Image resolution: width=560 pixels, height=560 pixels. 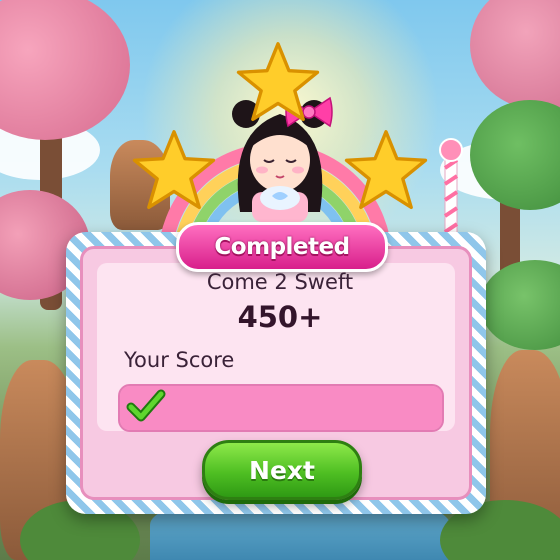 I want to click on score-progress-fill, so click(x=281, y=408).